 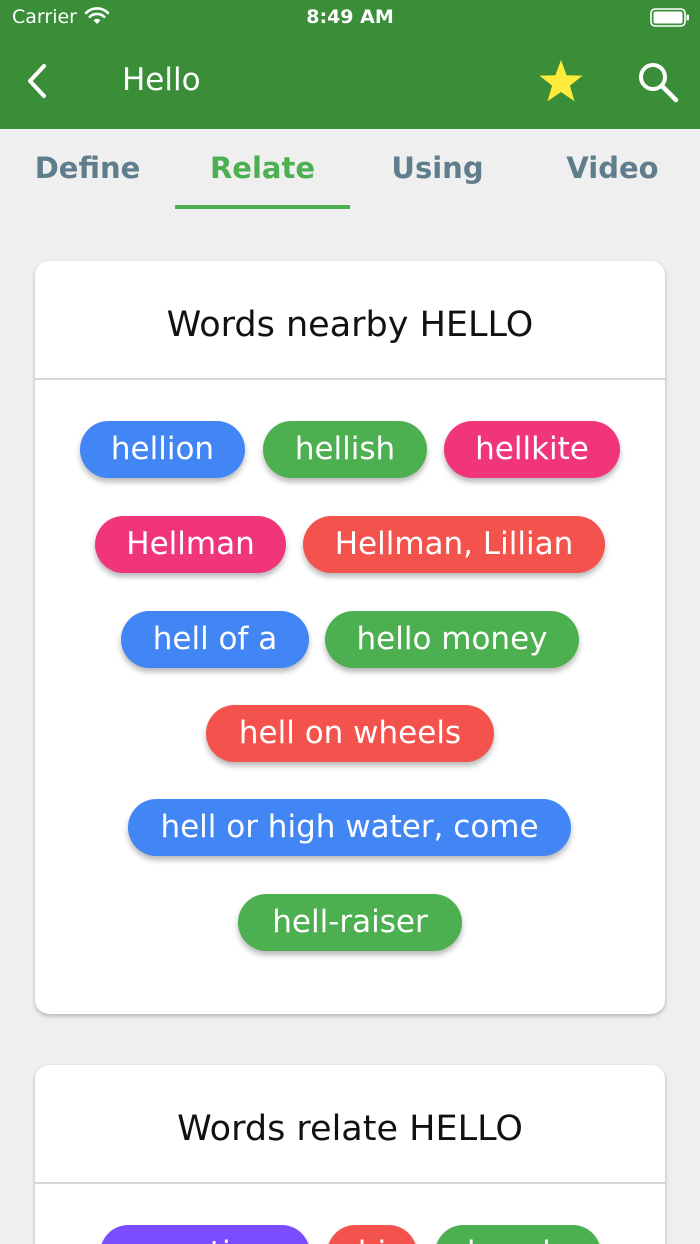 What do you see at coordinates (350, 325) in the screenshot?
I see `words-nearby-title: Words nearby HELLO` at bounding box center [350, 325].